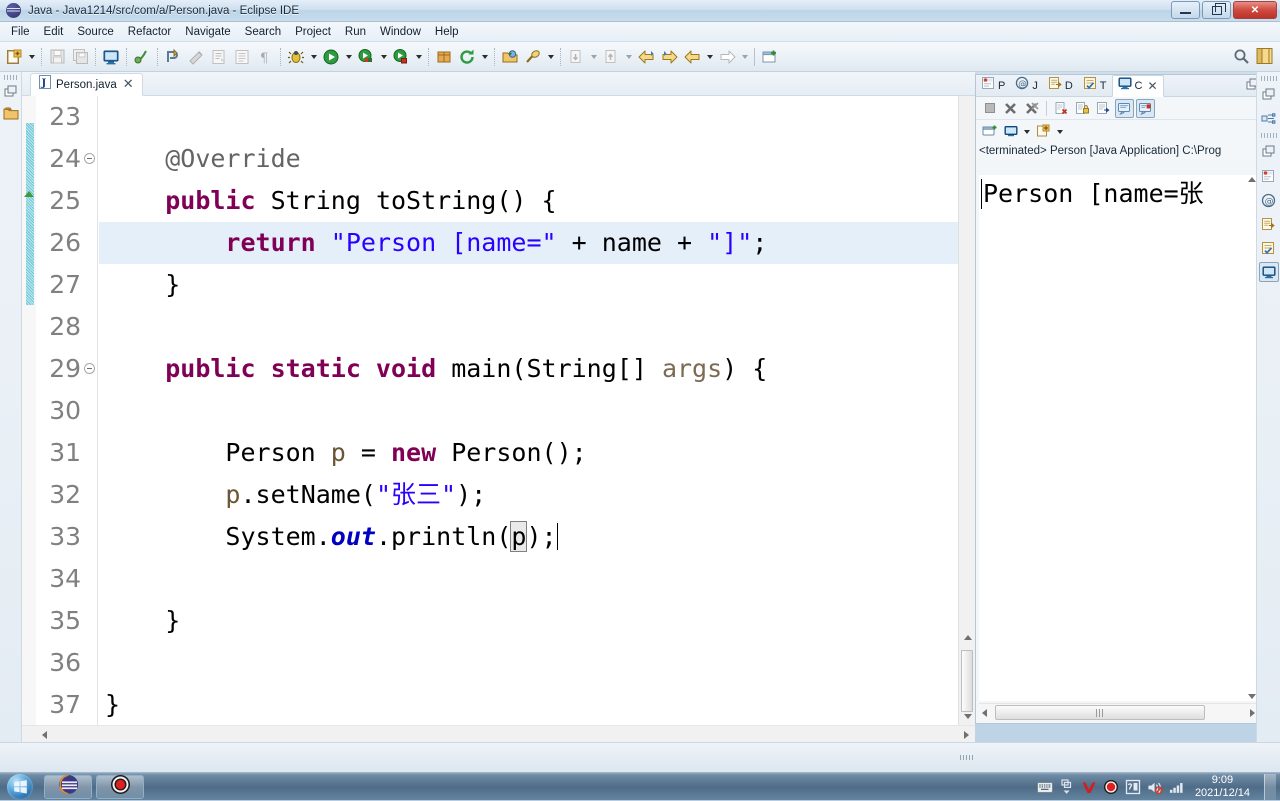 This screenshot has height=801, width=1280. I want to click on terminate-icon, so click(989, 108).